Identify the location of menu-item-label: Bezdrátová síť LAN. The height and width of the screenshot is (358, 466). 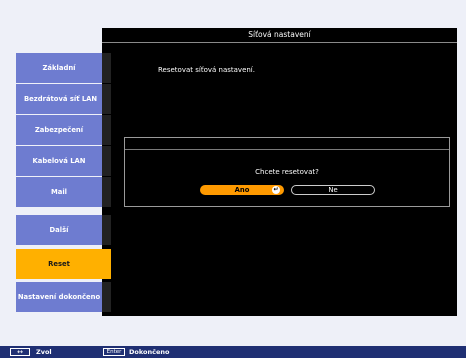
(61, 98).